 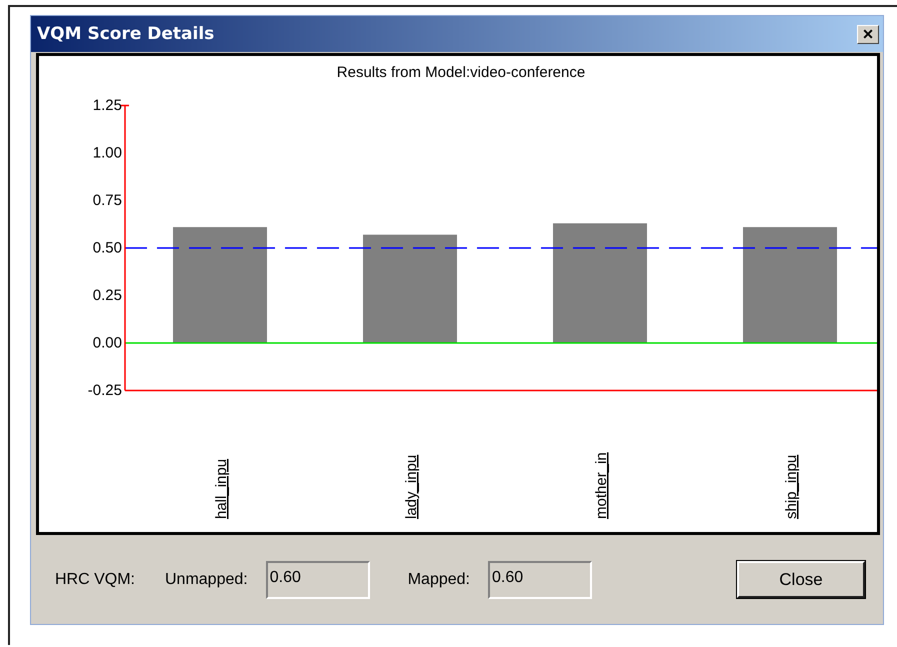 I want to click on hrc-vqm-label: HRC VQM:, so click(x=95, y=579).